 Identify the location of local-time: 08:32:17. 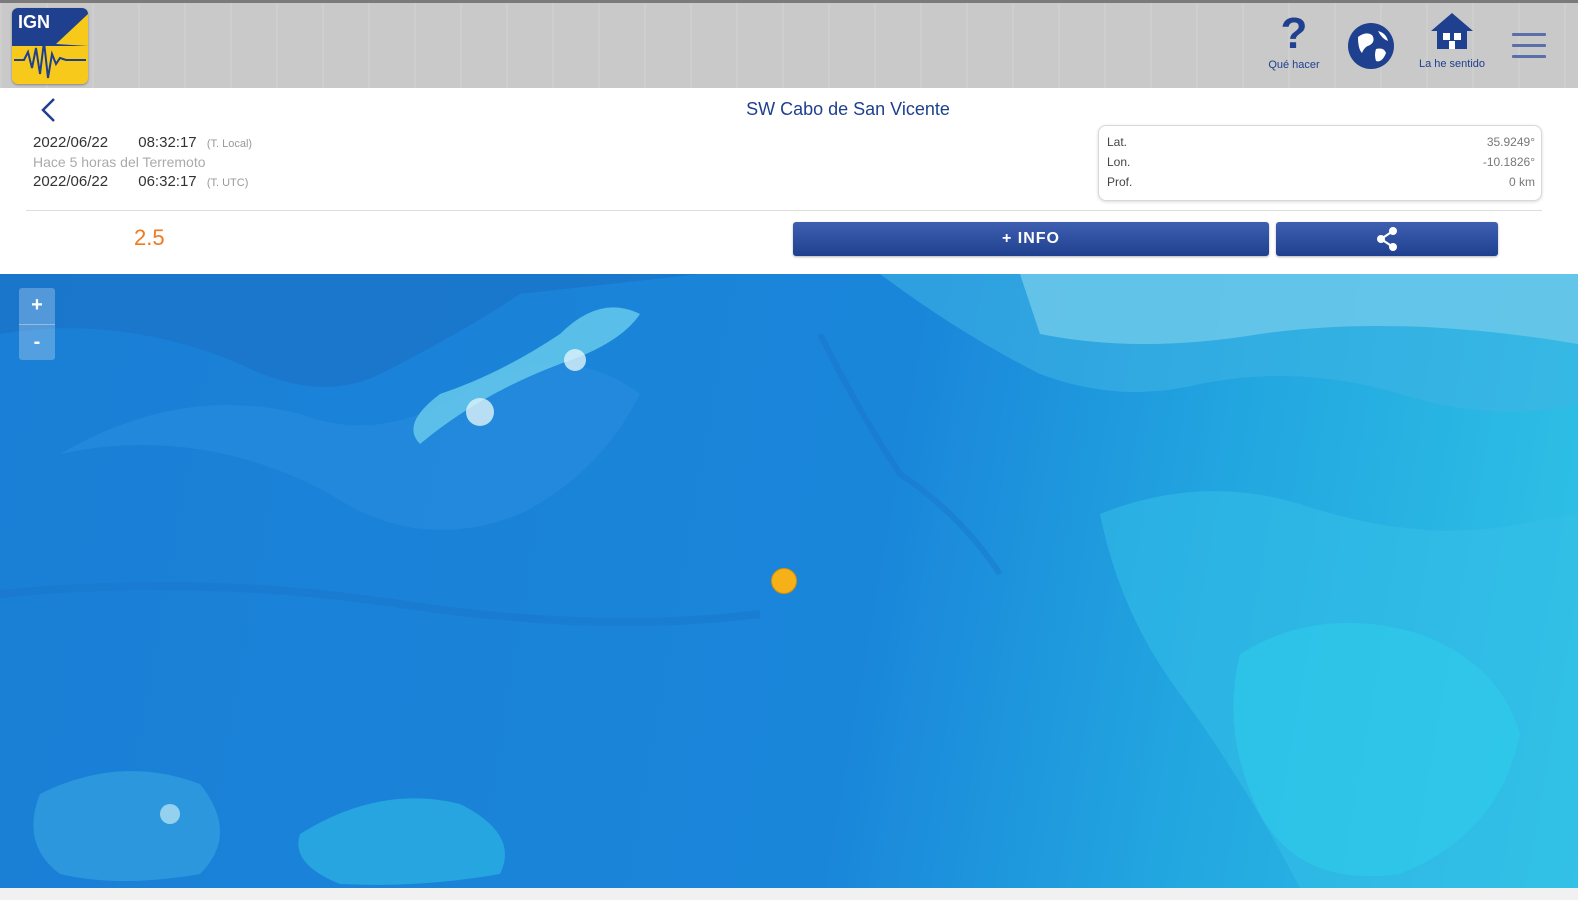
(167, 142).